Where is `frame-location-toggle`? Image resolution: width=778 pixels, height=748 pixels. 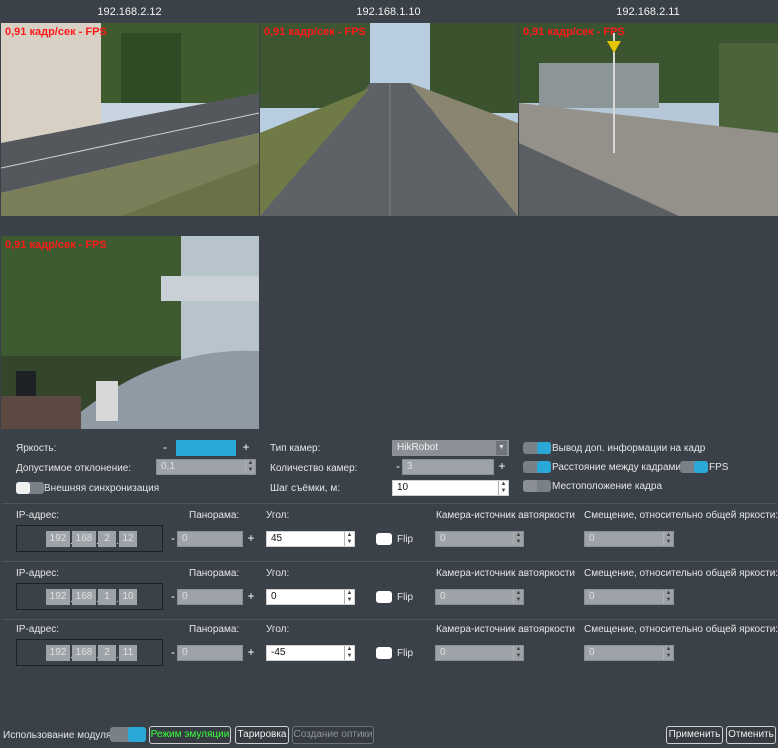
frame-location-toggle is located at coordinates (537, 486).